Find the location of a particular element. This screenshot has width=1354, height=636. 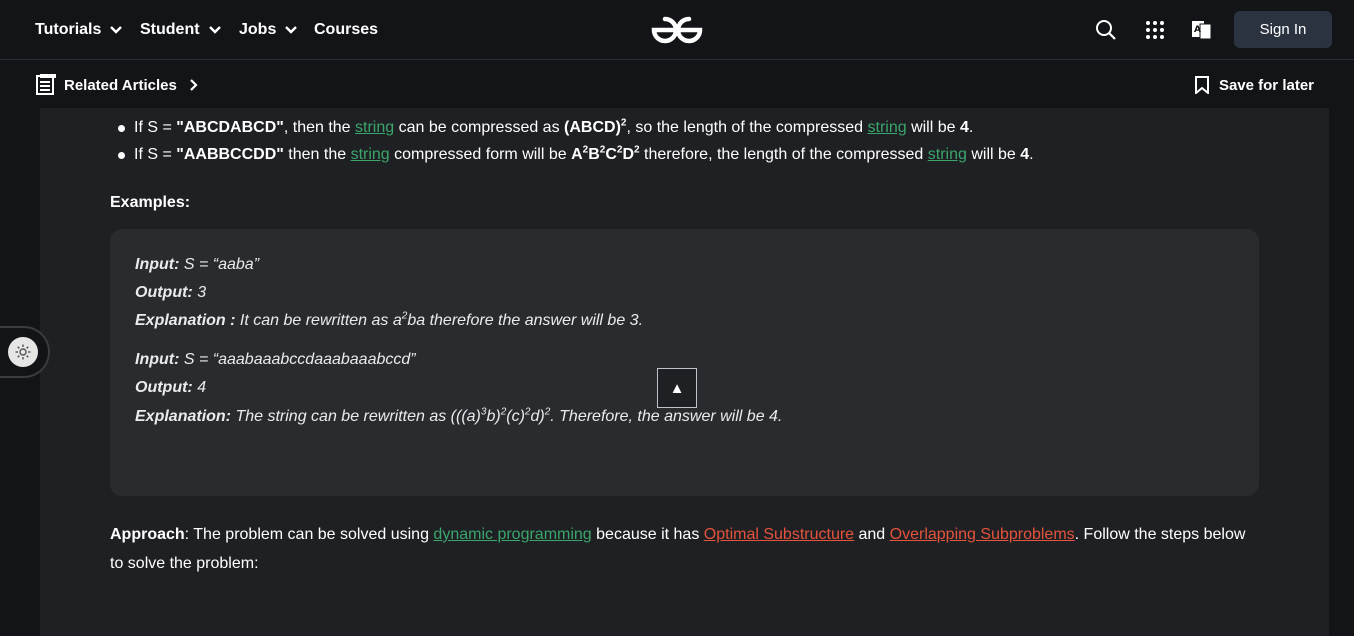

sign-in-button: Sign In is located at coordinates (1283, 29).